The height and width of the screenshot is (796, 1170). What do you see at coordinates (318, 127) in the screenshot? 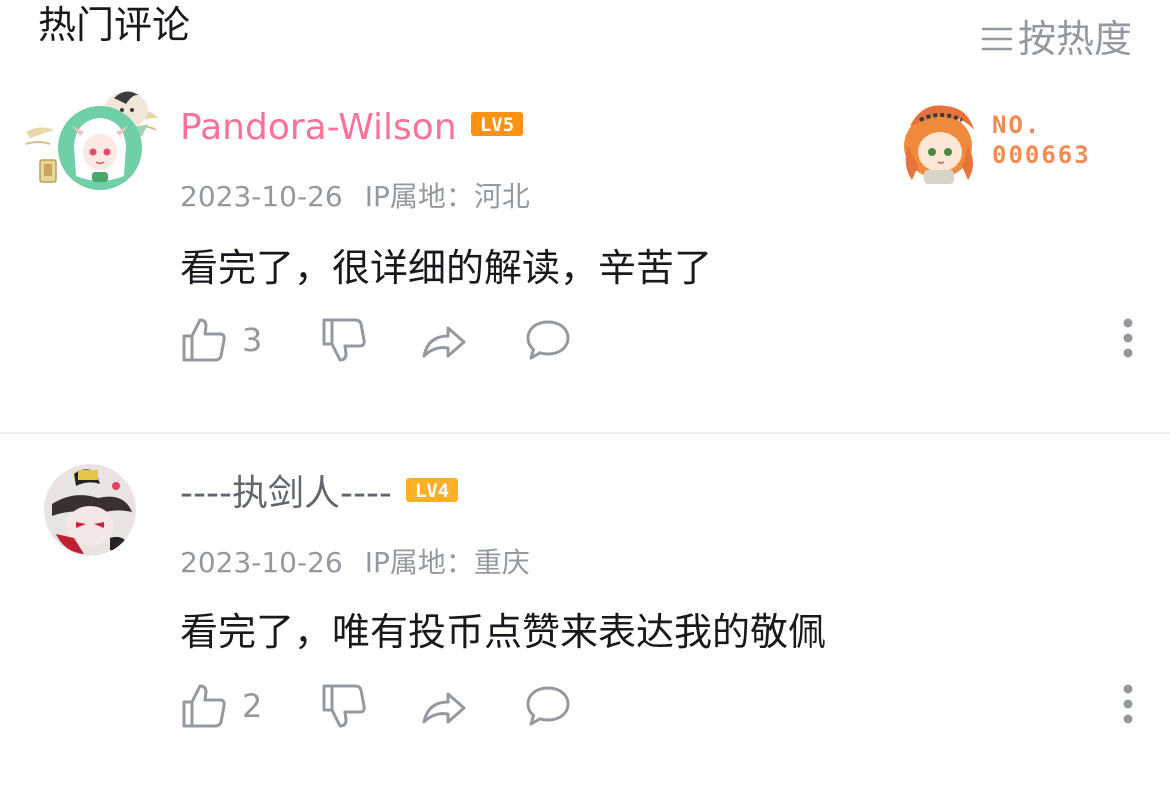
I see `username-text: Pandora-Wilson` at bounding box center [318, 127].